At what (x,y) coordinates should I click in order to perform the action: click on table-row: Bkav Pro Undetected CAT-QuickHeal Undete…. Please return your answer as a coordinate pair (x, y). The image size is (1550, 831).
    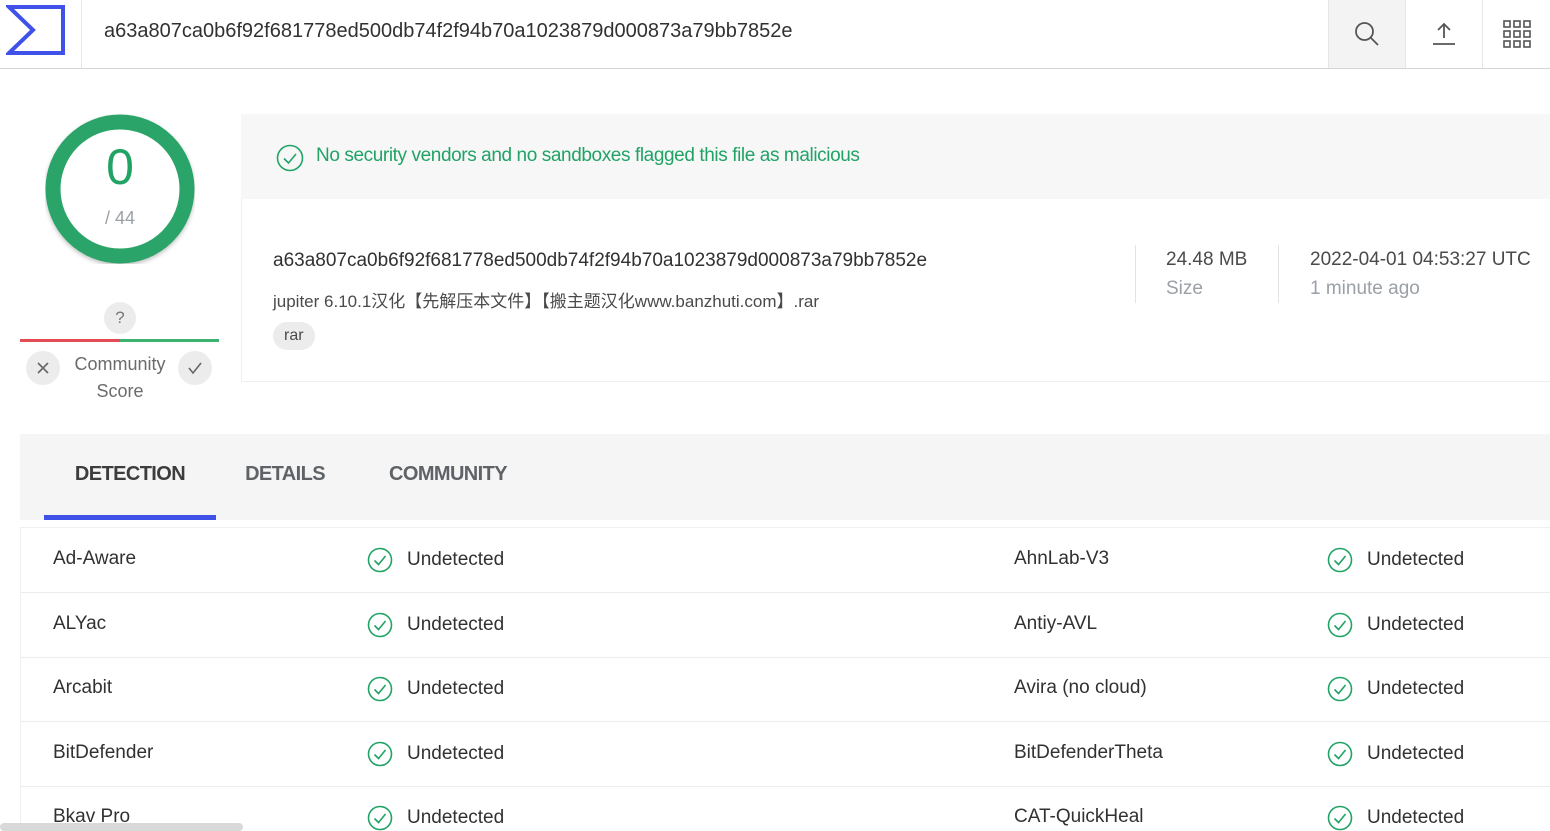
    Looking at the image, I should click on (785, 808).